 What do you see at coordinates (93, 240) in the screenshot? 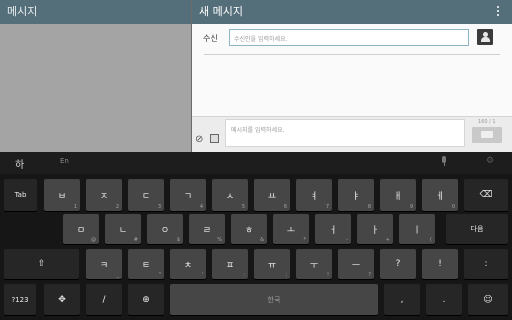
I see `key-secondary-label: @` at bounding box center [93, 240].